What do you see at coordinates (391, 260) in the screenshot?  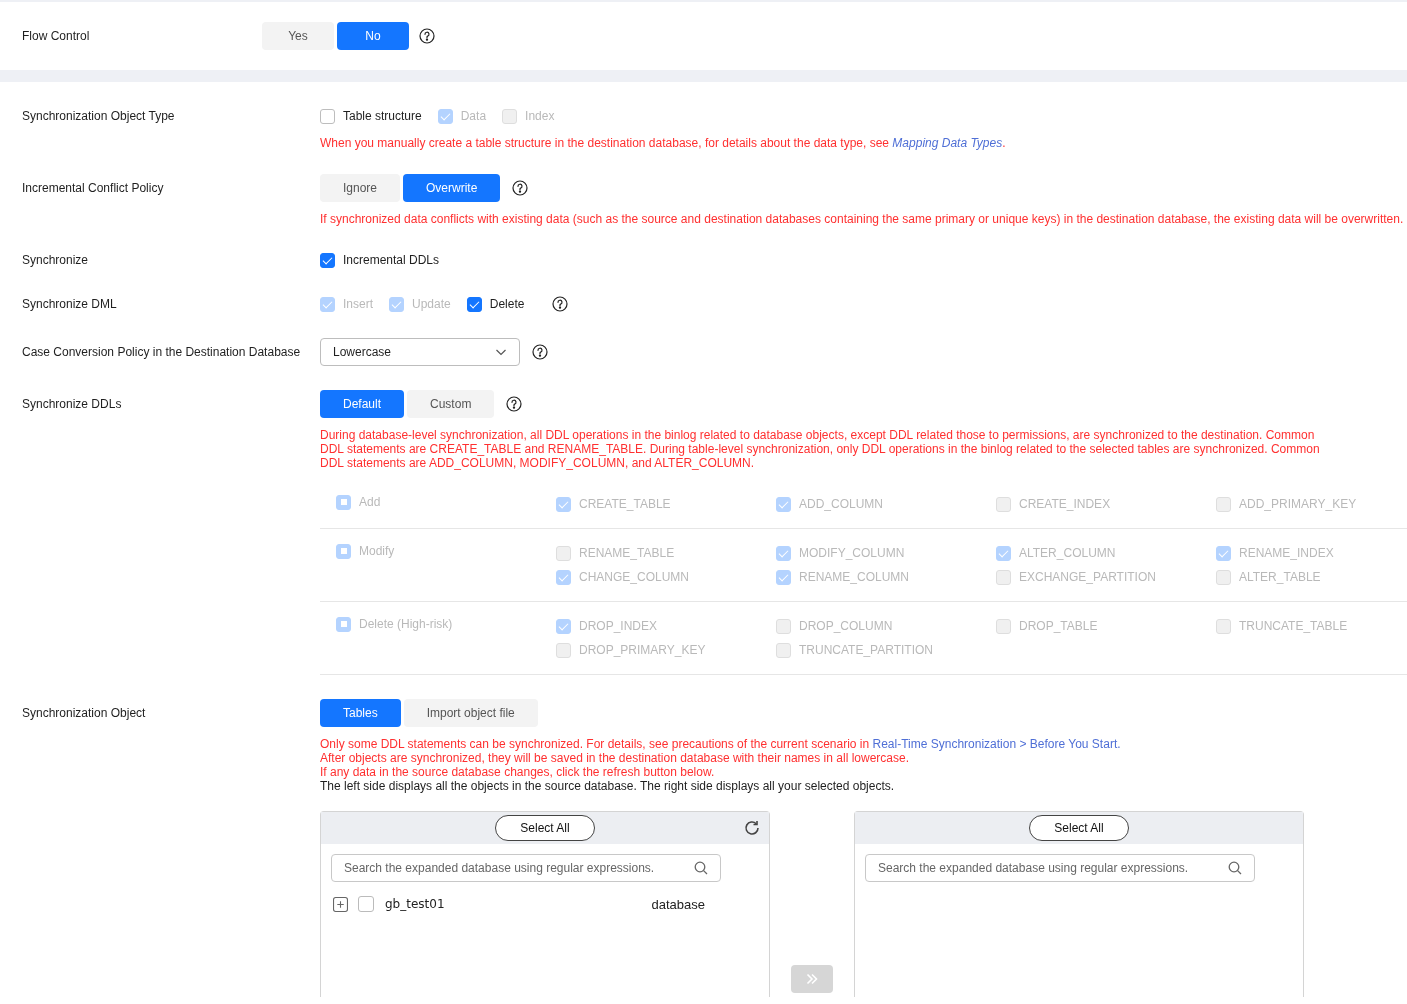 I see `checkbox-label: Incremental DDLs` at bounding box center [391, 260].